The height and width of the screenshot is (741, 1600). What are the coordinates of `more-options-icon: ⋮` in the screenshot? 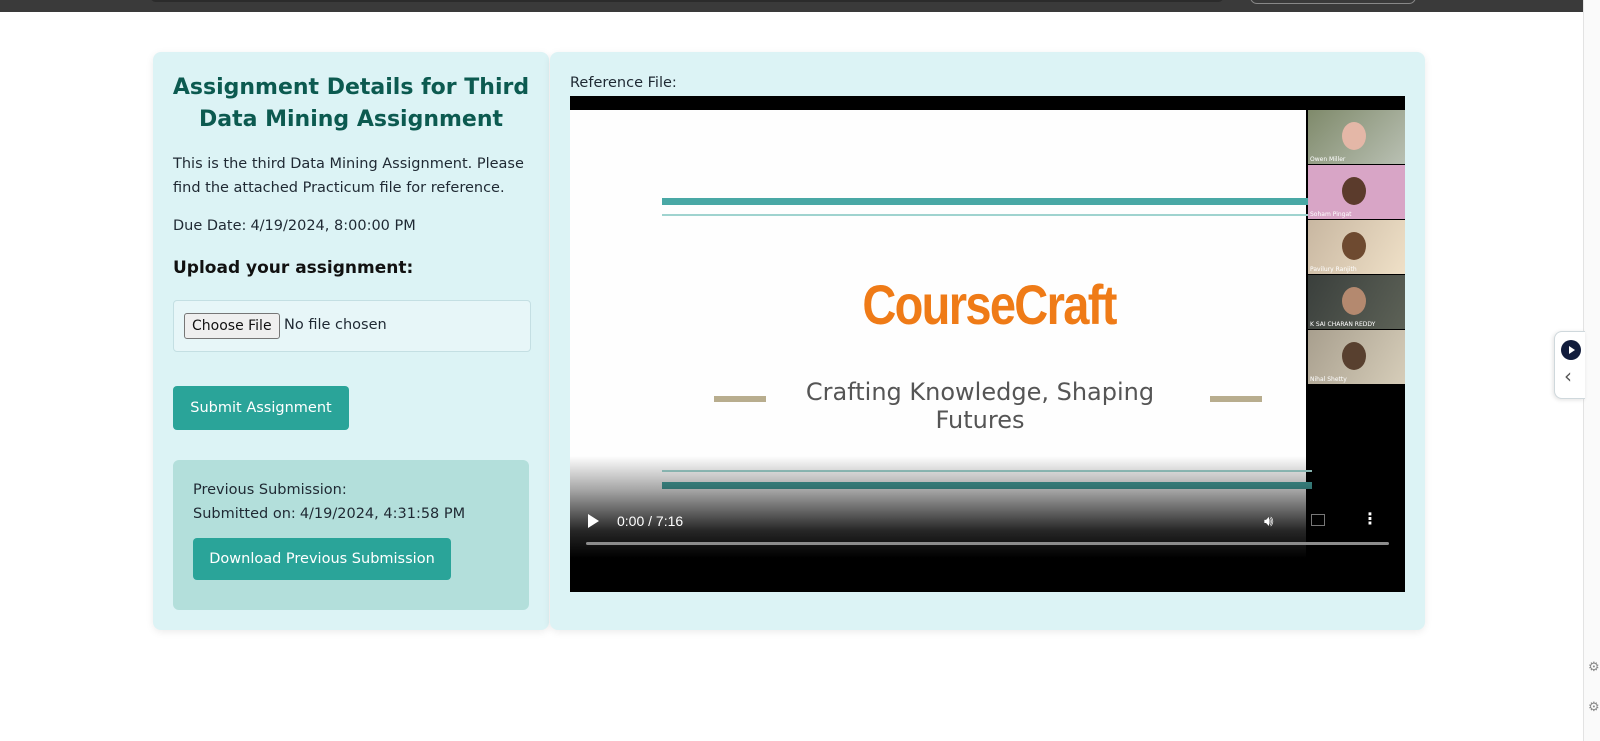 It's located at (1370, 519).